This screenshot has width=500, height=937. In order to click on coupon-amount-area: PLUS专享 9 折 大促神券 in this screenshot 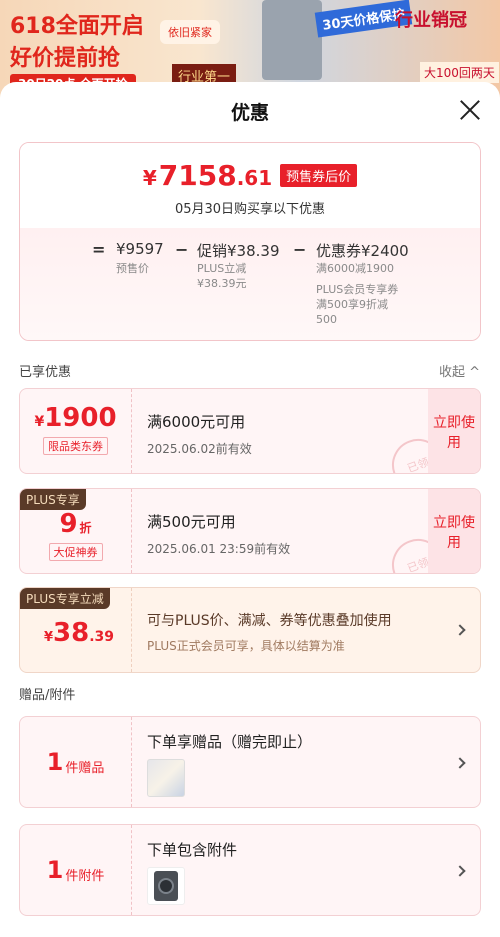, I will do `click(76, 531)`.